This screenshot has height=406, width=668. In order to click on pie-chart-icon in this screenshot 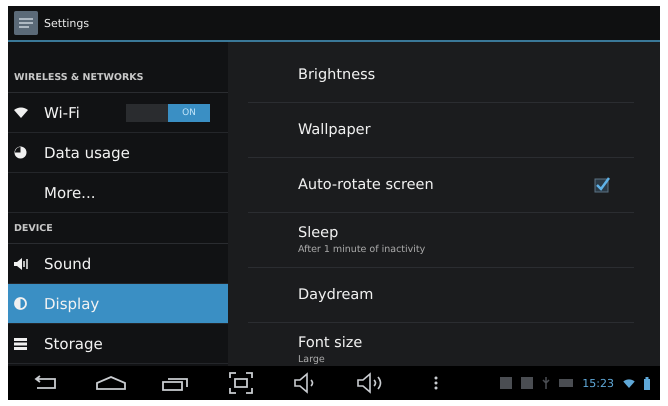, I will do `click(20, 152)`.